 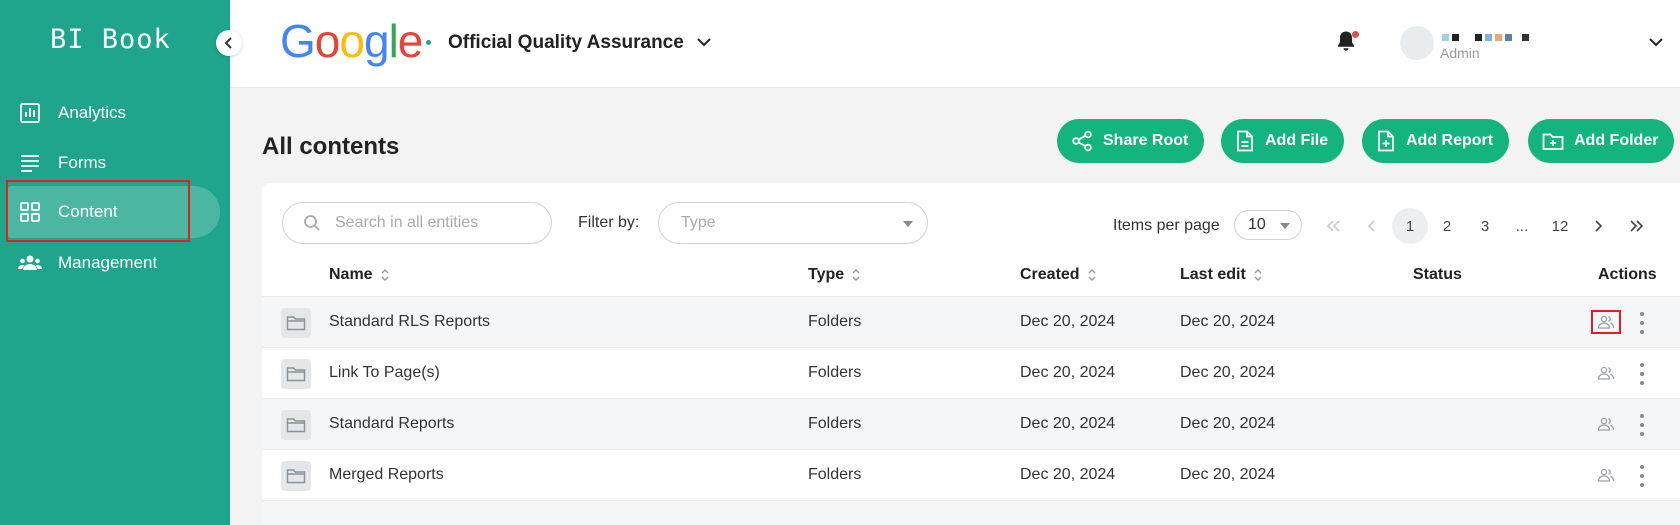 I want to click on collapse-sidebar-button, so click(x=229, y=43).